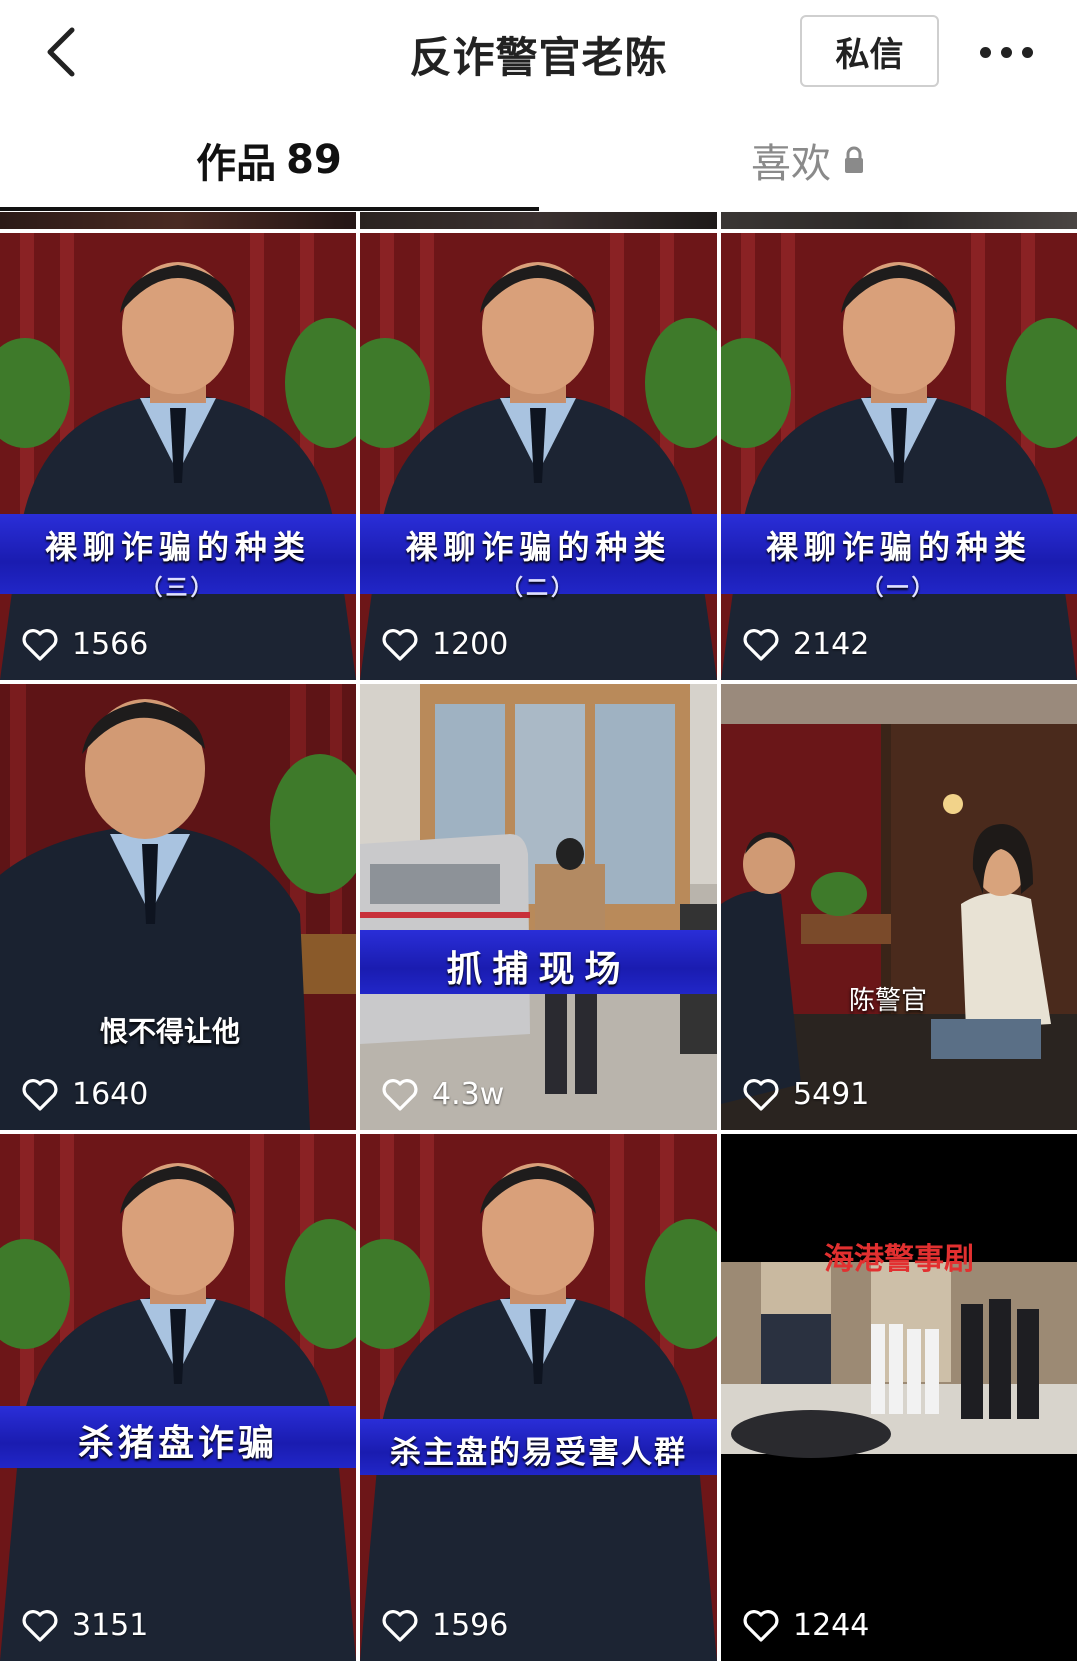 The image size is (1077, 1661). I want to click on video-thumbnail: 海港警事剧 1244, so click(899, 1397).